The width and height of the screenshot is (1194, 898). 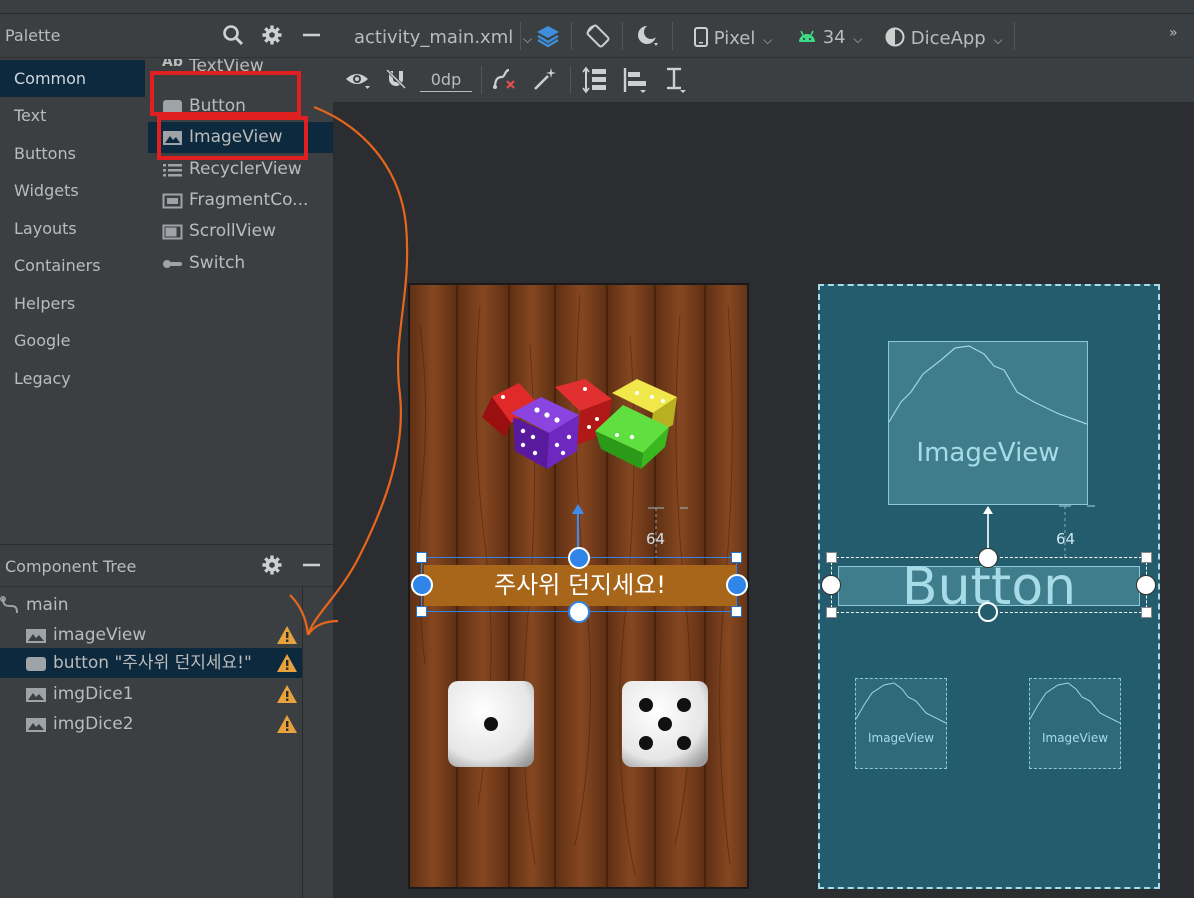 What do you see at coordinates (737, 585) in the screenshot?
I see `right-constraint-anchor` at bounding box center [737, 585].